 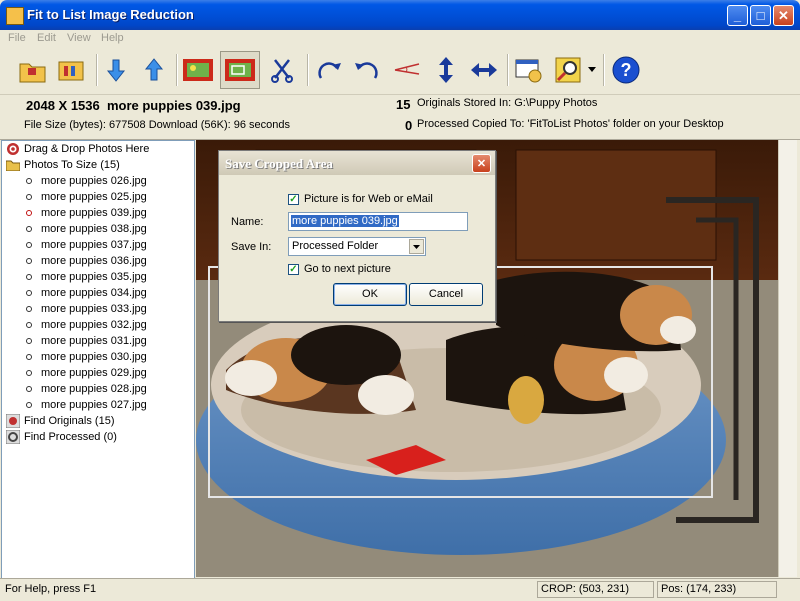 What do you see at coordinates (446, 294) in the screenshot?
I see `cancel-button: Cancel` at bounding box center [446, 294].